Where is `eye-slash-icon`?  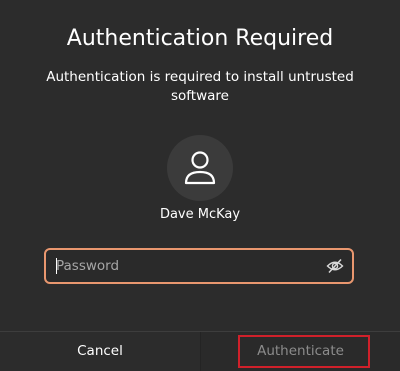
eye-slash-icon is located at coordinates (335, 266).